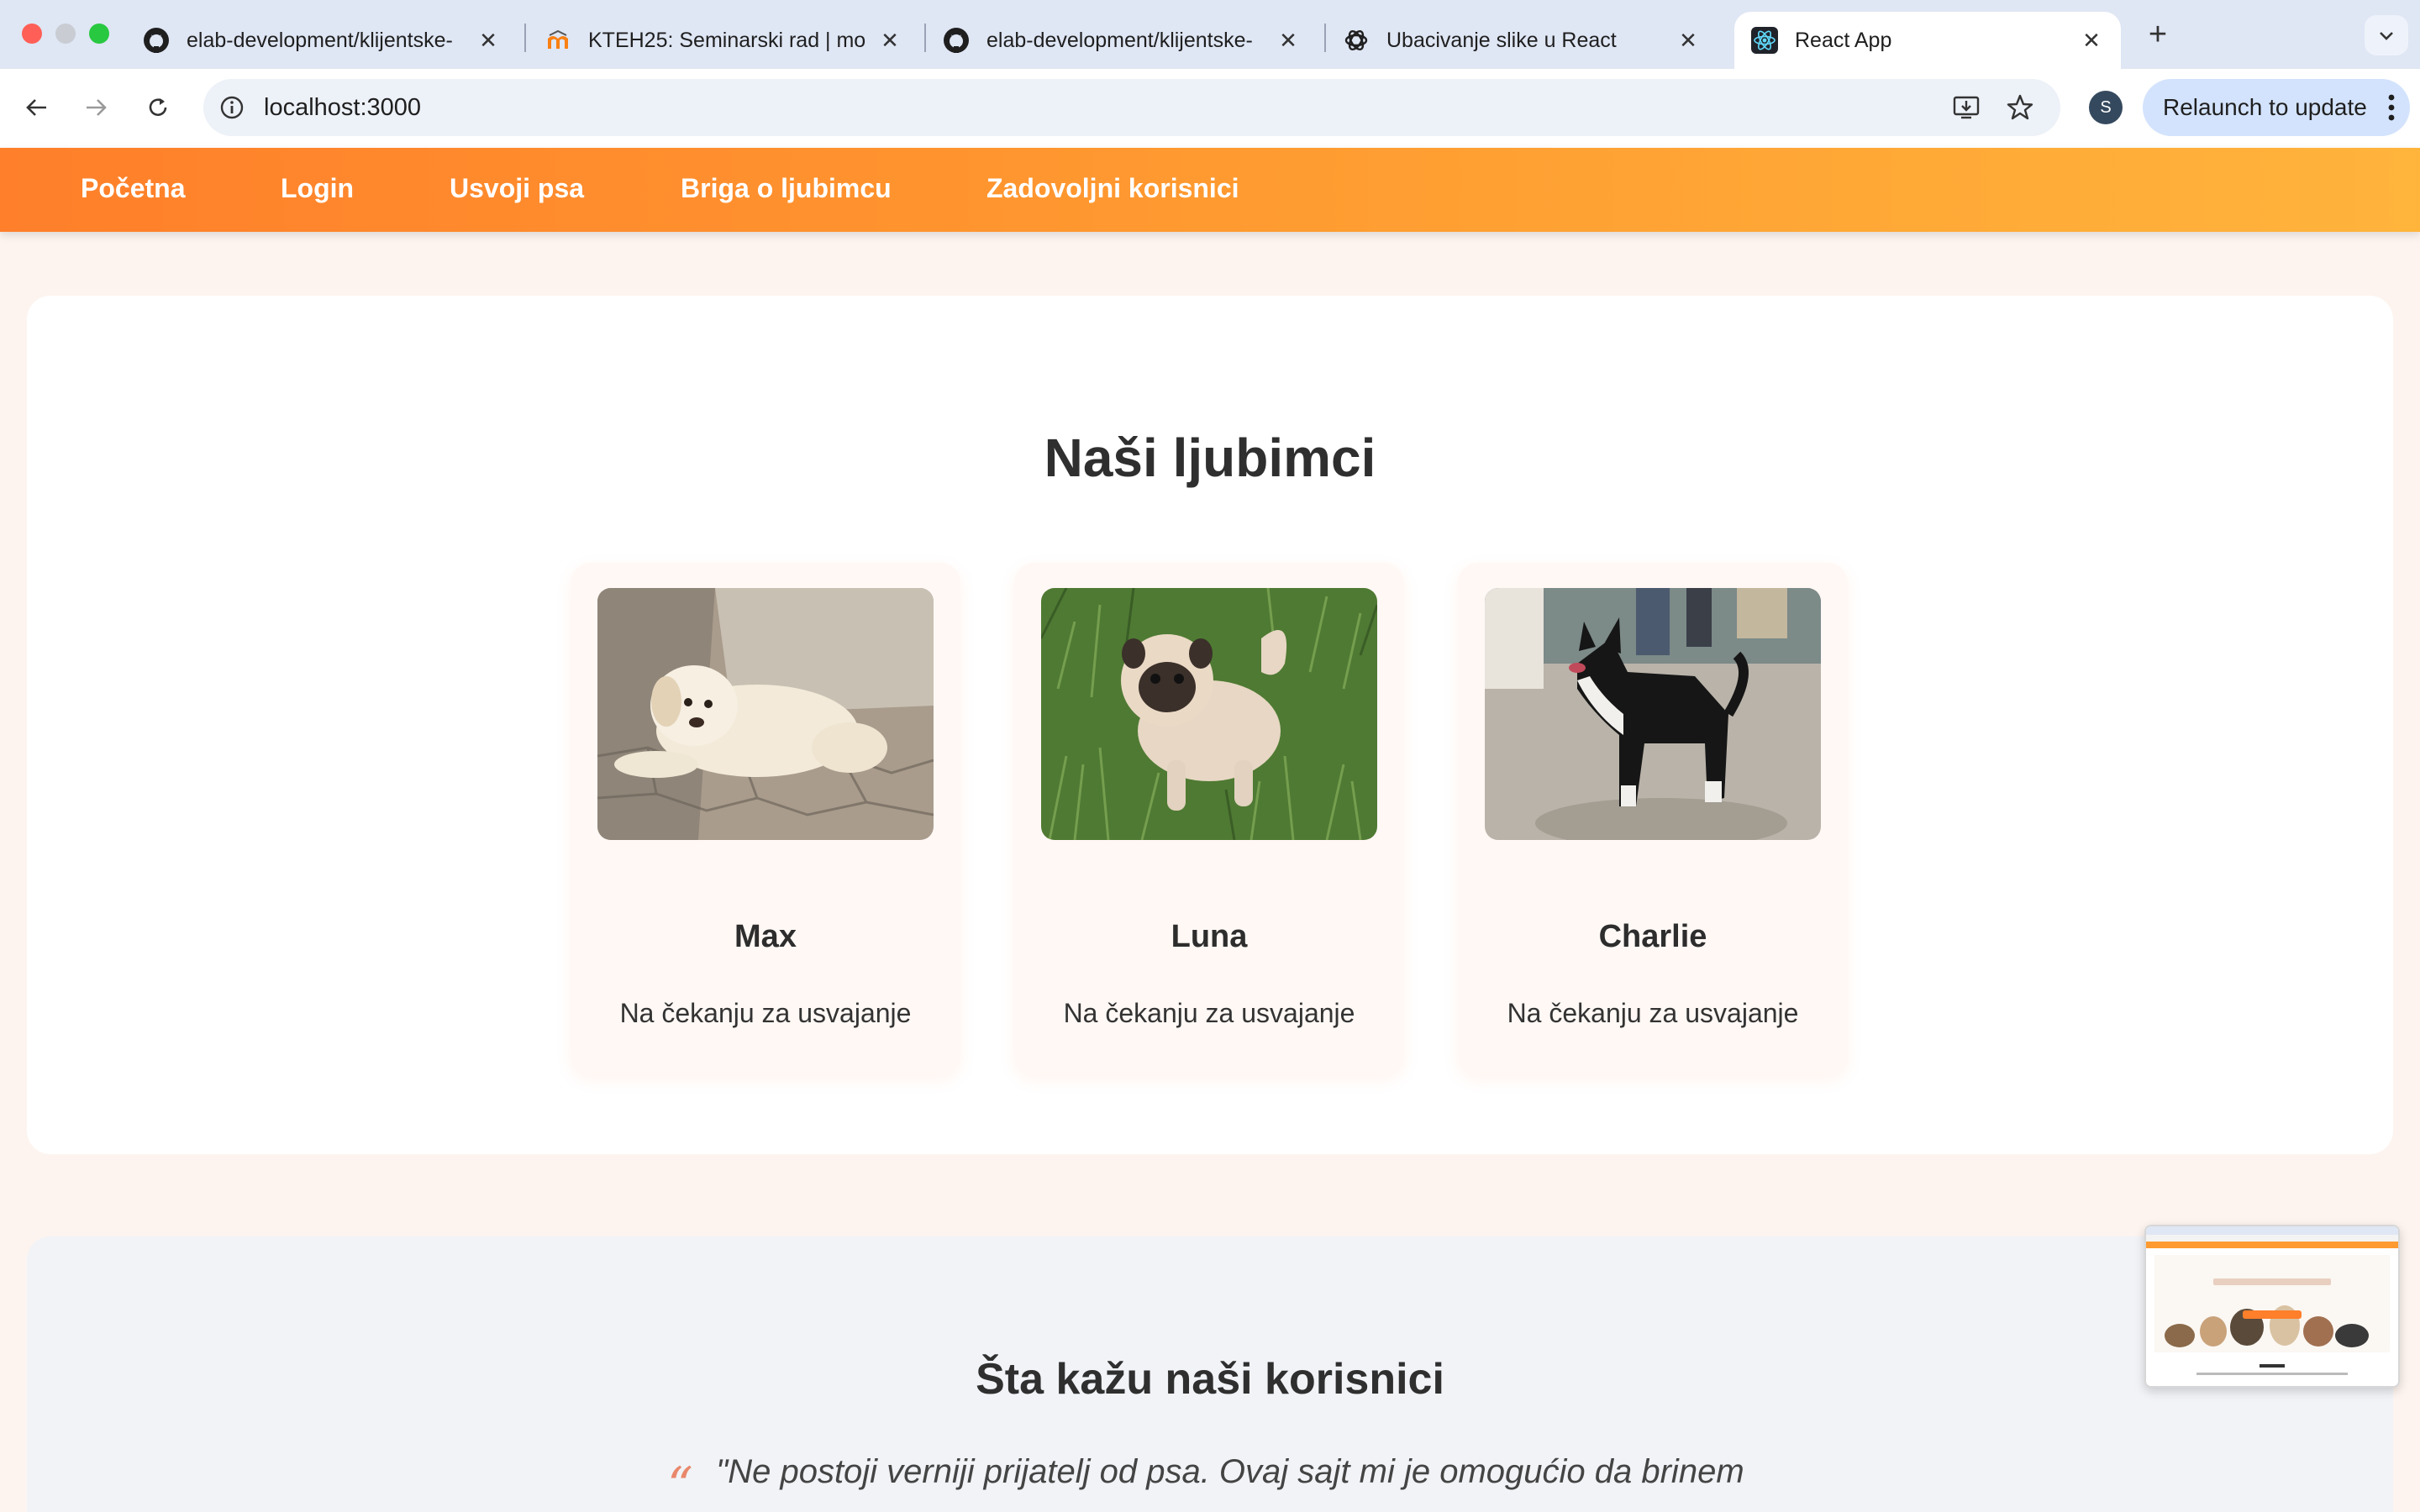 The width and height of the screenshot is (2420, 1512). Describe the element at coordinates (1209, 936) in the screenshot. I see `pet-name: Luna` at that location.